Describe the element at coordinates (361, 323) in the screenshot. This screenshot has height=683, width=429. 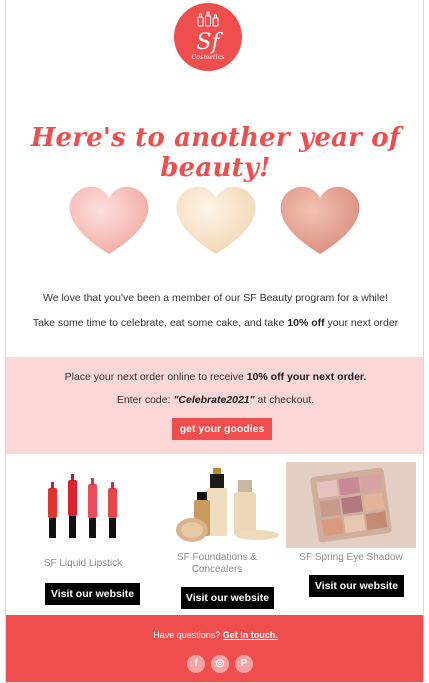
I see `intro-line-2-end: your next order` at that location.